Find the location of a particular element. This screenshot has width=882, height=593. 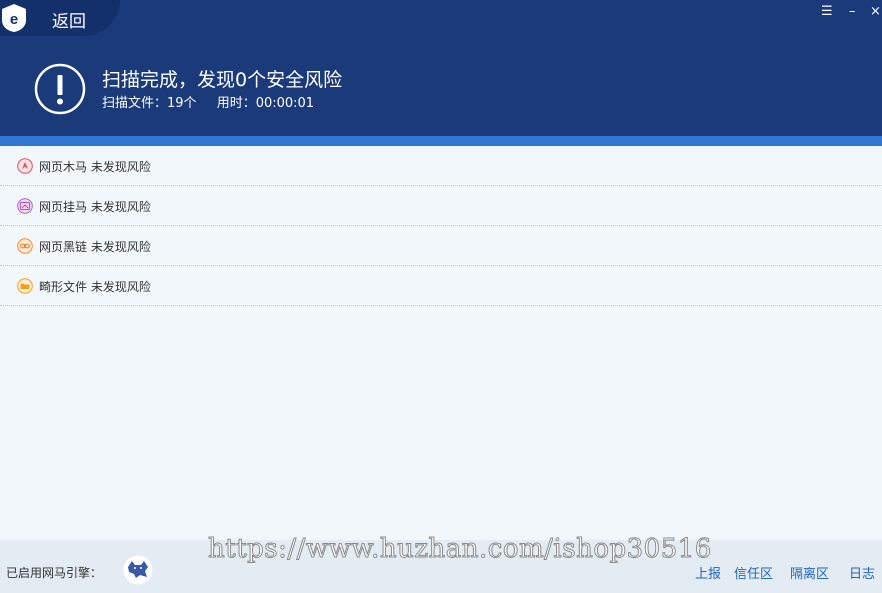

log-link: 日志 is located at coordinates (862, 572).